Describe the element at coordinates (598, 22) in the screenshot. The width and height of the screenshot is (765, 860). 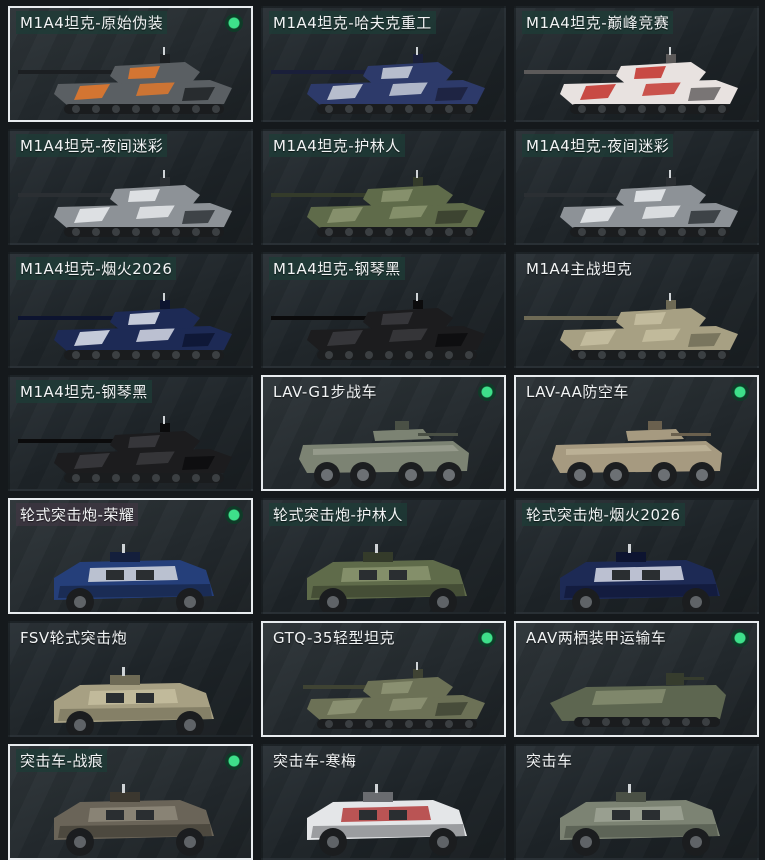
I see `vehicle-name: M1A4坦克-巅峰竞赛` at that location.